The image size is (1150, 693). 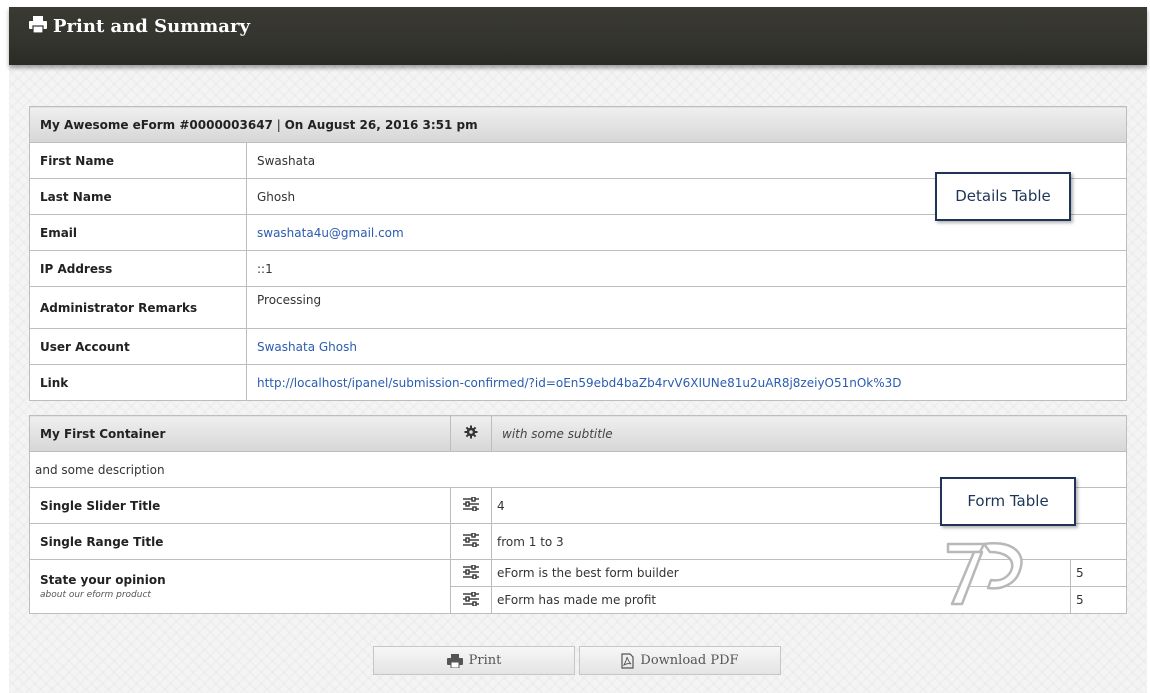 I want to click on container-subtitle: with some subtitle, so click(x=809, y=433).